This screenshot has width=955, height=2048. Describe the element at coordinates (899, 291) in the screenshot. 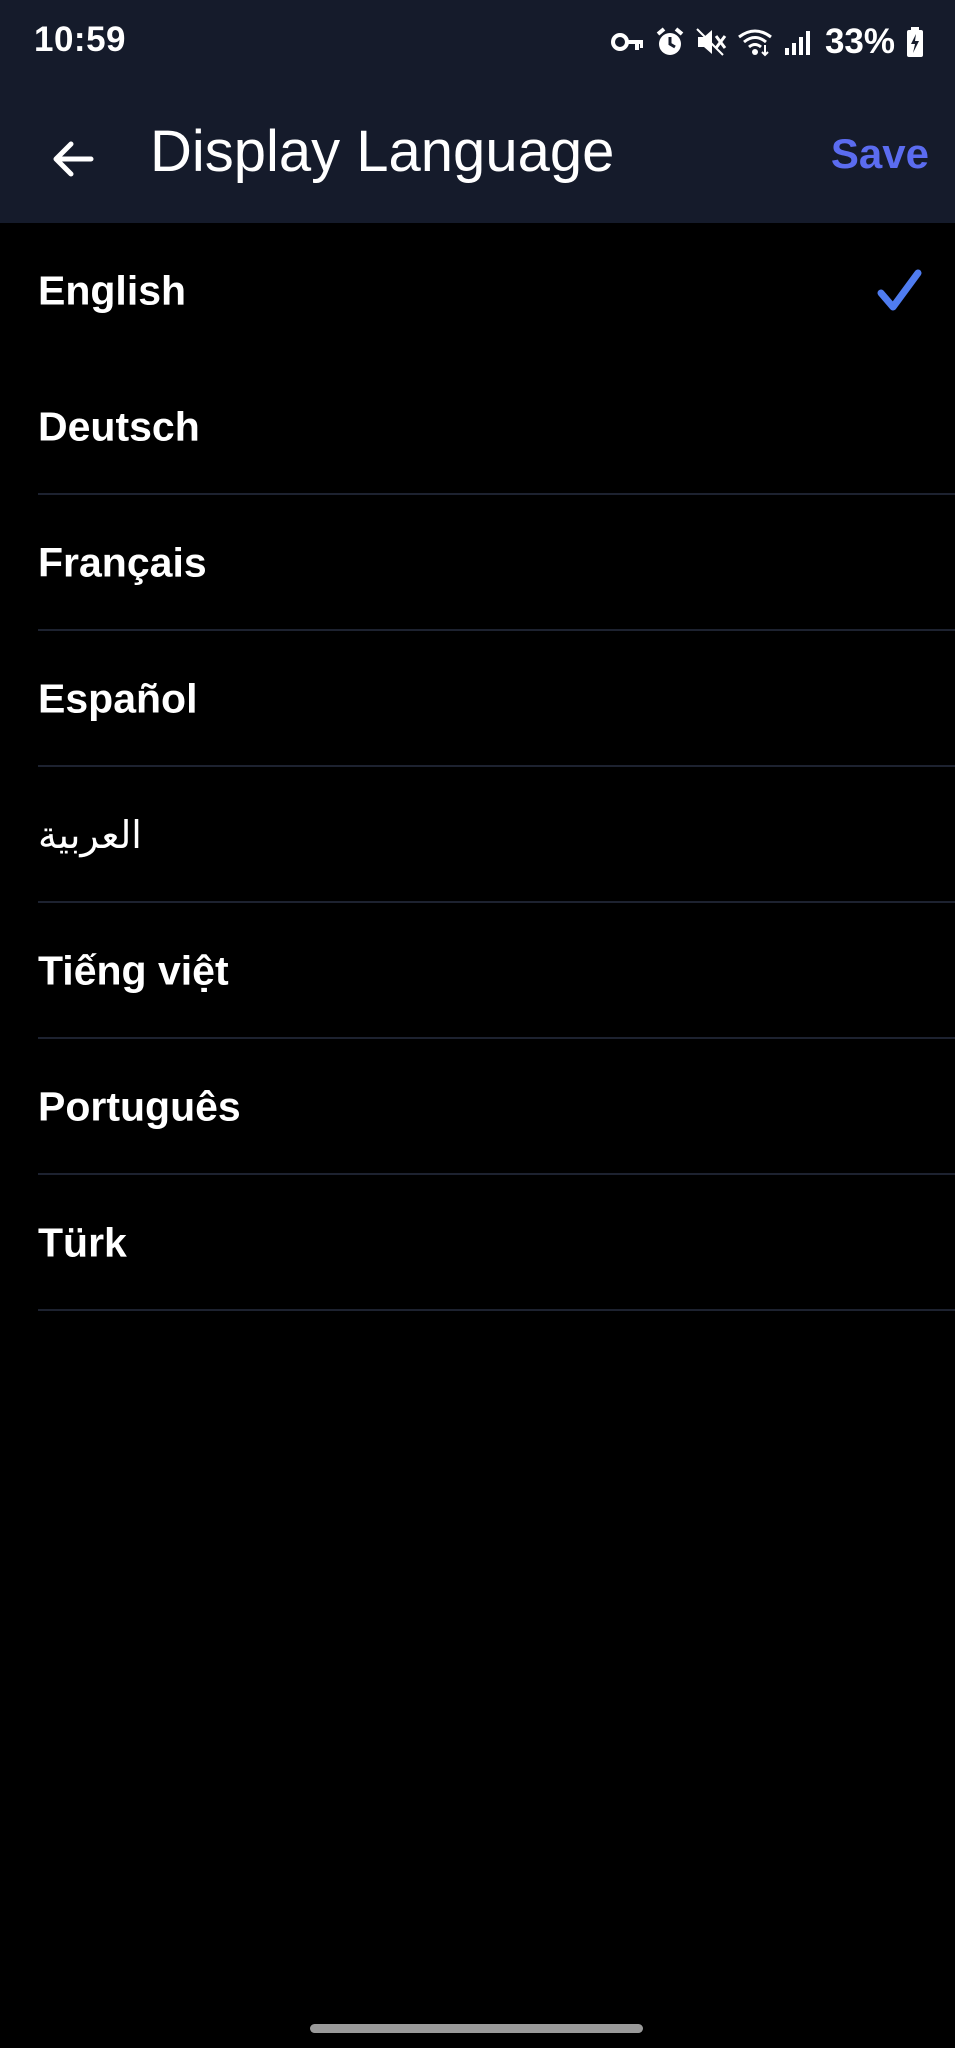

I see `checkmark-icon` at that location.